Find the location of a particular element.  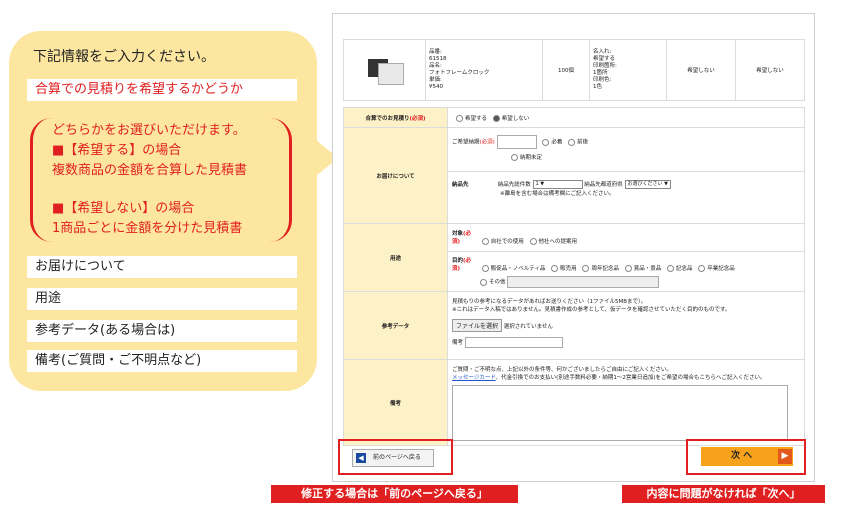

label-delivery: お届けについて is located at coordinates (395, 175).